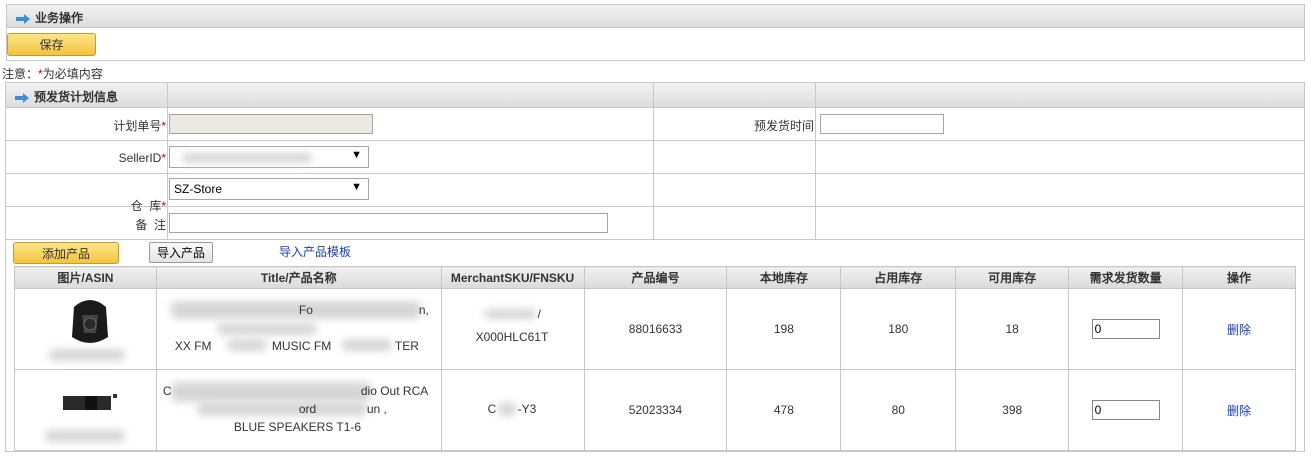 This screenshot has height=460, width=1311. What do you see at coordinates (1012, 410) in the screenshot?
I see `available-stock: 398` at bounding box center [1012, 410].